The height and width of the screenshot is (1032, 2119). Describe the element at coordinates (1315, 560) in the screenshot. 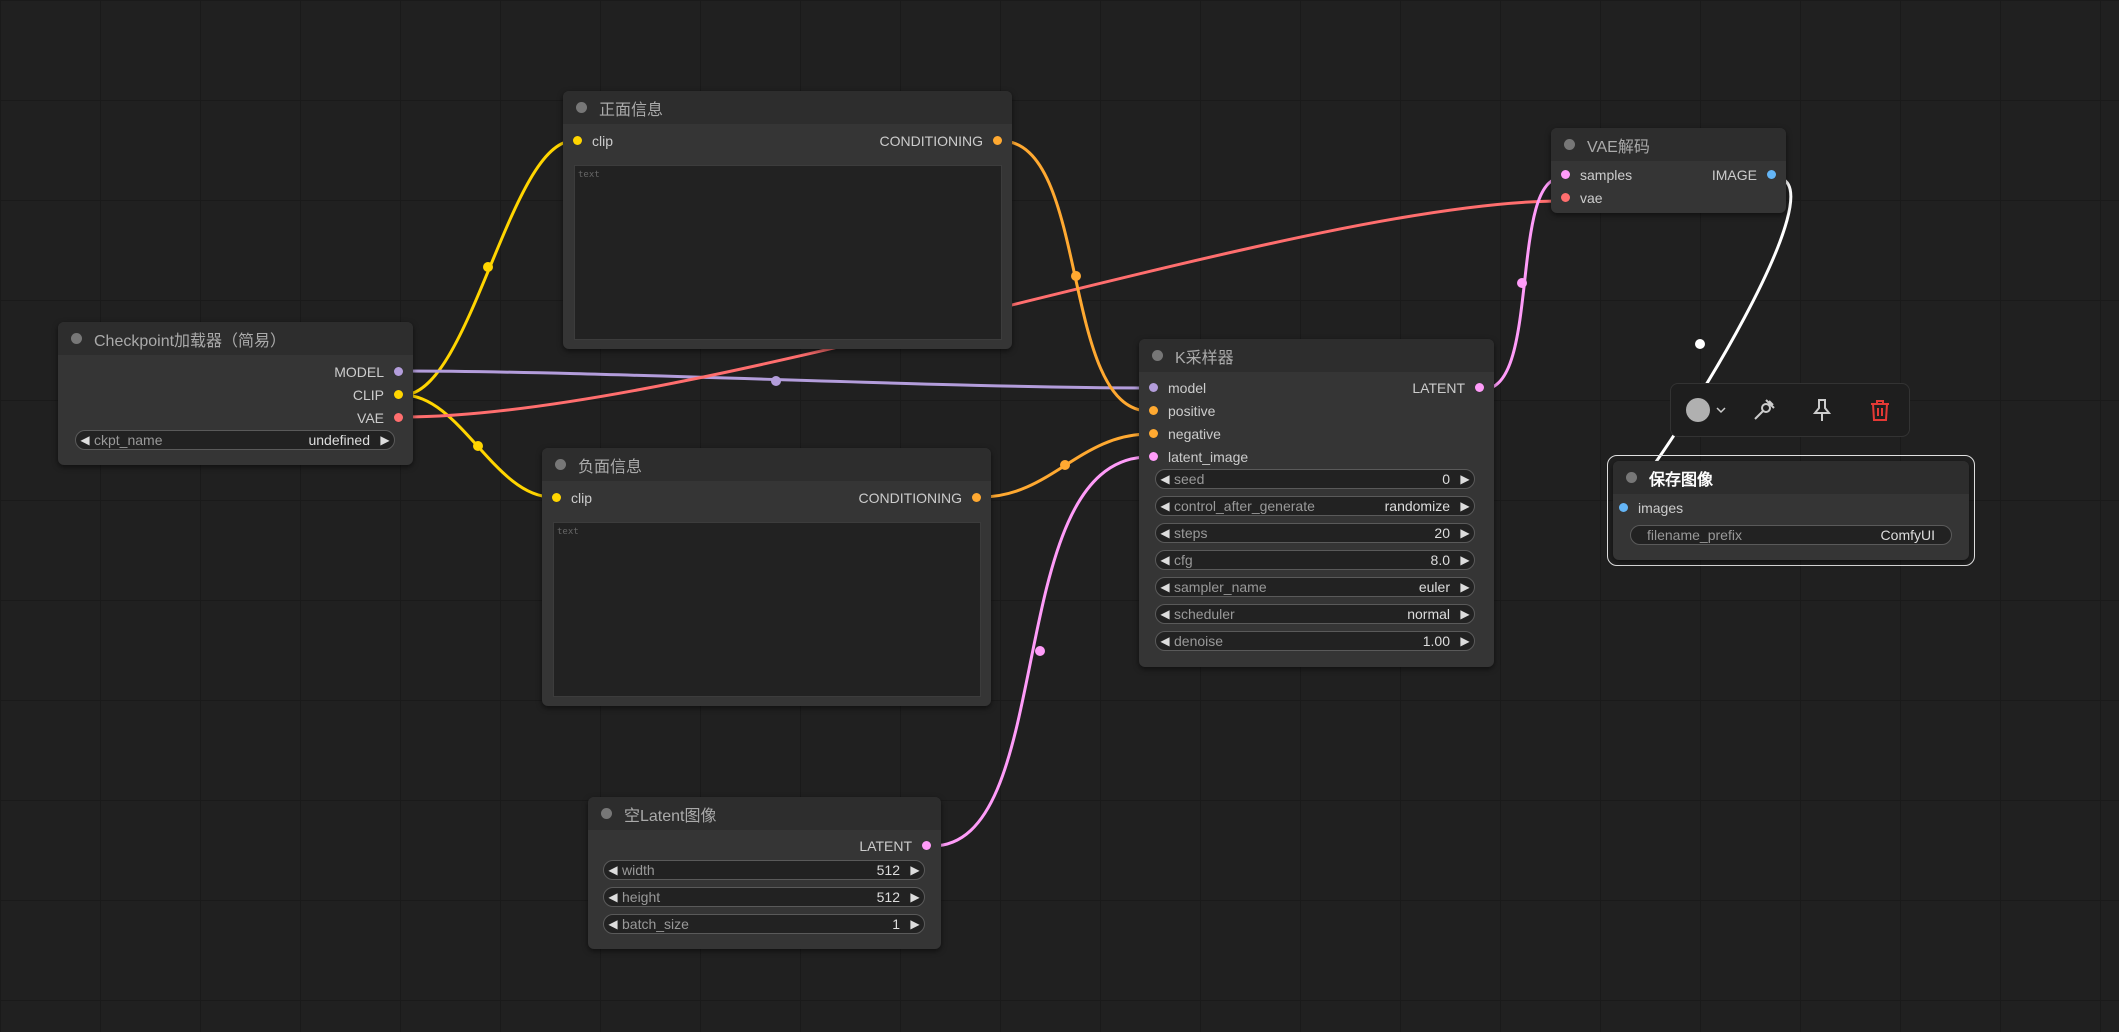

I see `widget-cfg: ◀ cfg 8.0 ▶` at that location.